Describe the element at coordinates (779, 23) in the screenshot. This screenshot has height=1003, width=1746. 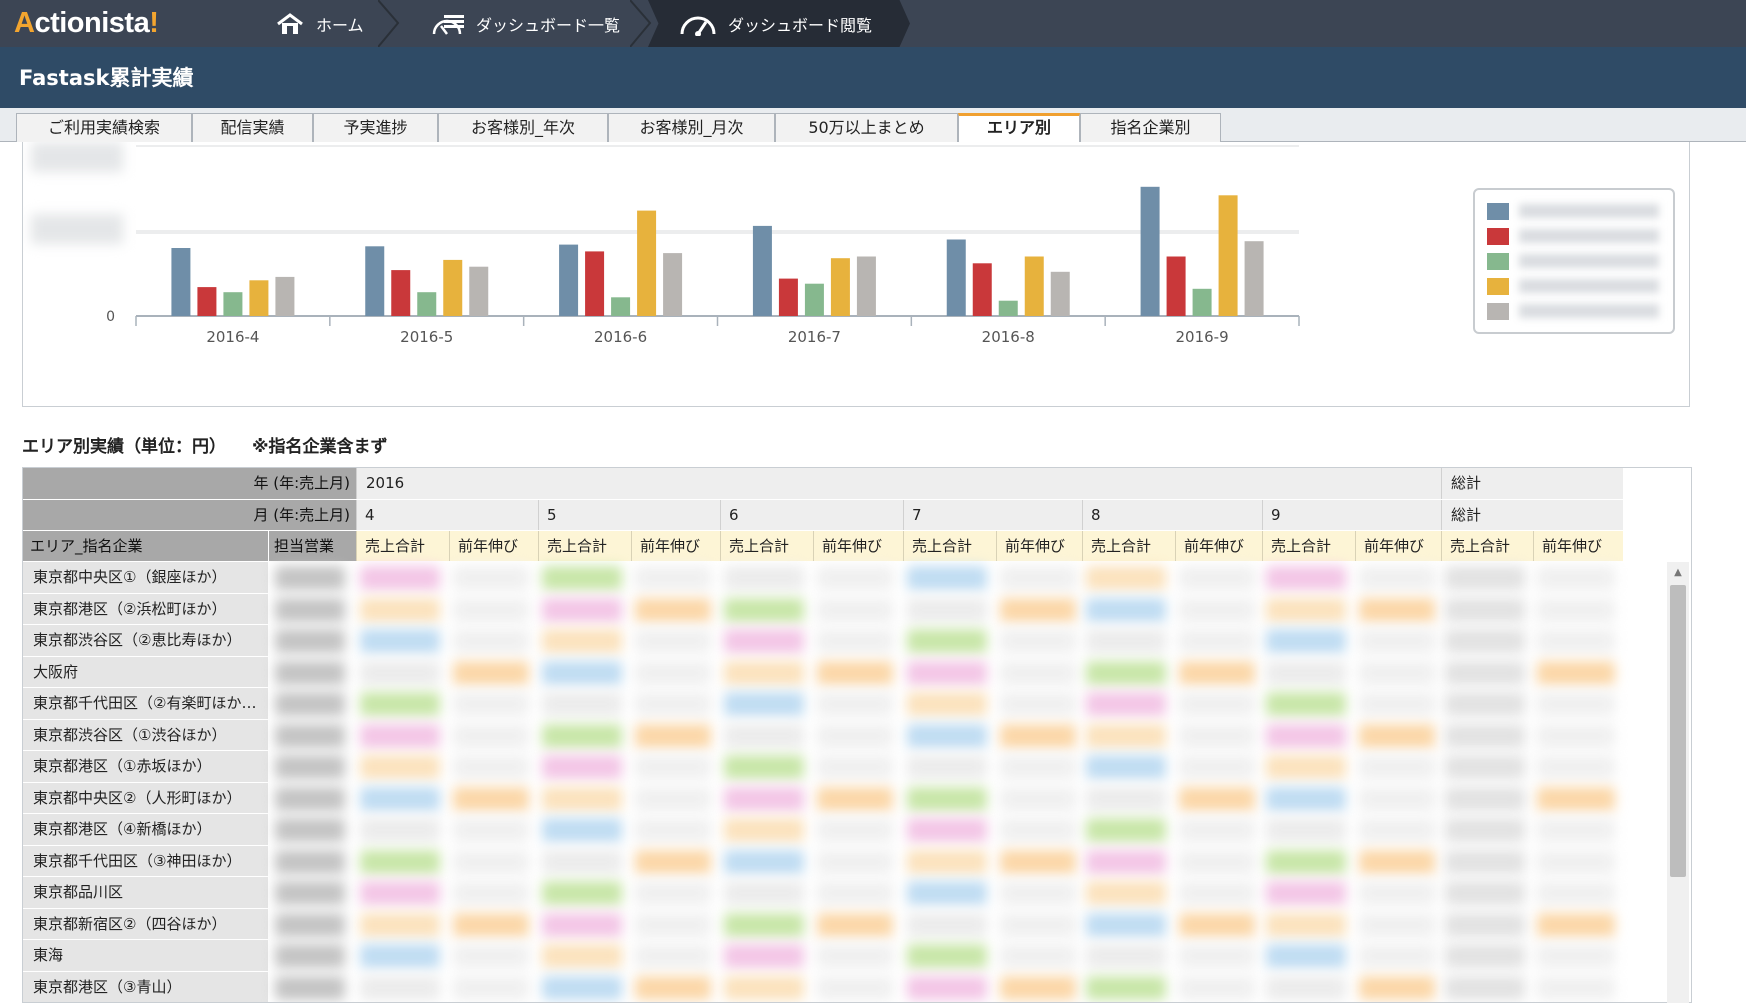
I see `breadcrumb-dashboard-view: ダッシュボード閲覧` at that location.